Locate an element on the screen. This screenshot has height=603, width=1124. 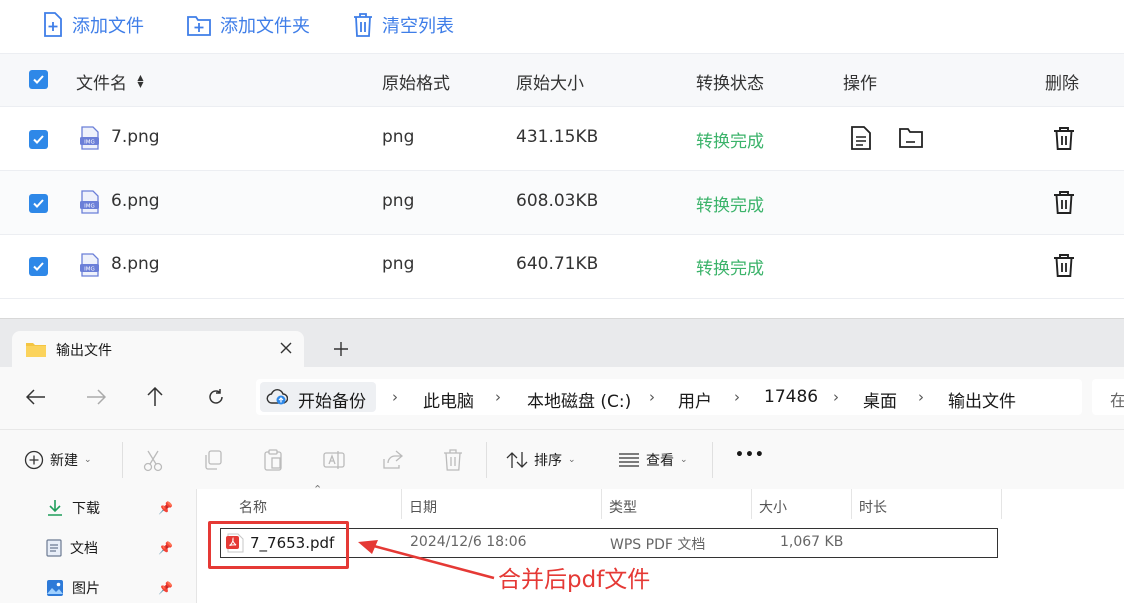
chevron-right-icon: › is located at coordinates (921, 397).